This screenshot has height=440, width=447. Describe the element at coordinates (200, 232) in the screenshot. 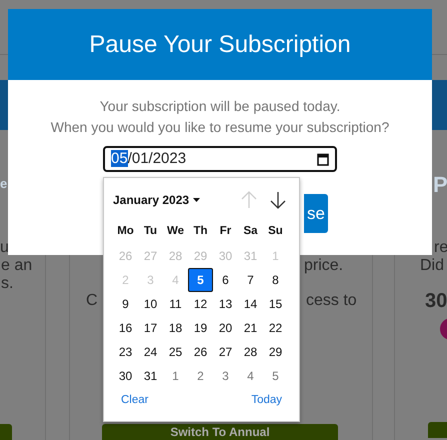

I see `weekday-label: Th` at that location.